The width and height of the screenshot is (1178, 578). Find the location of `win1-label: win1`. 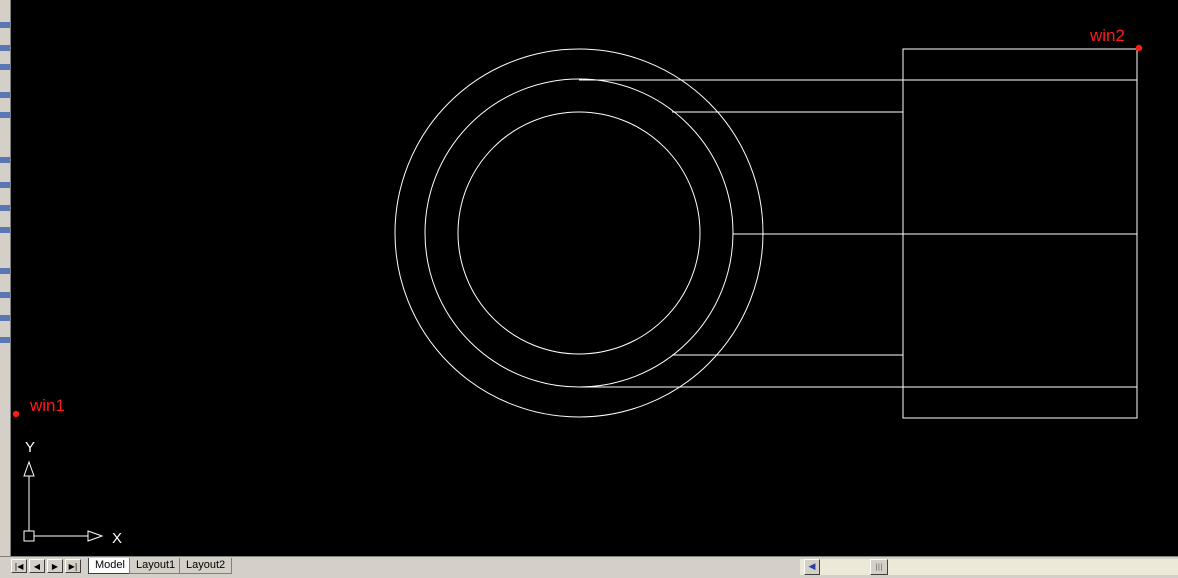

win1-label: win1 is located at coordinates (47, 405).